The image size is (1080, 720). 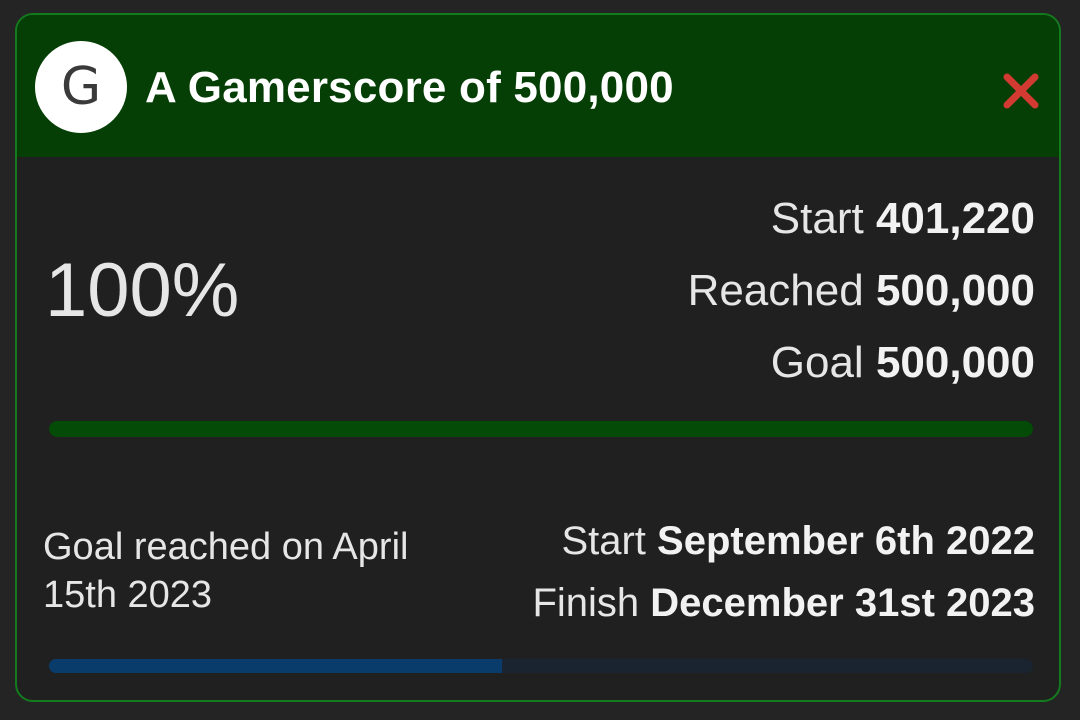 I want to click on stat-goal: Goal 500,000, so click(x=861, y=371).